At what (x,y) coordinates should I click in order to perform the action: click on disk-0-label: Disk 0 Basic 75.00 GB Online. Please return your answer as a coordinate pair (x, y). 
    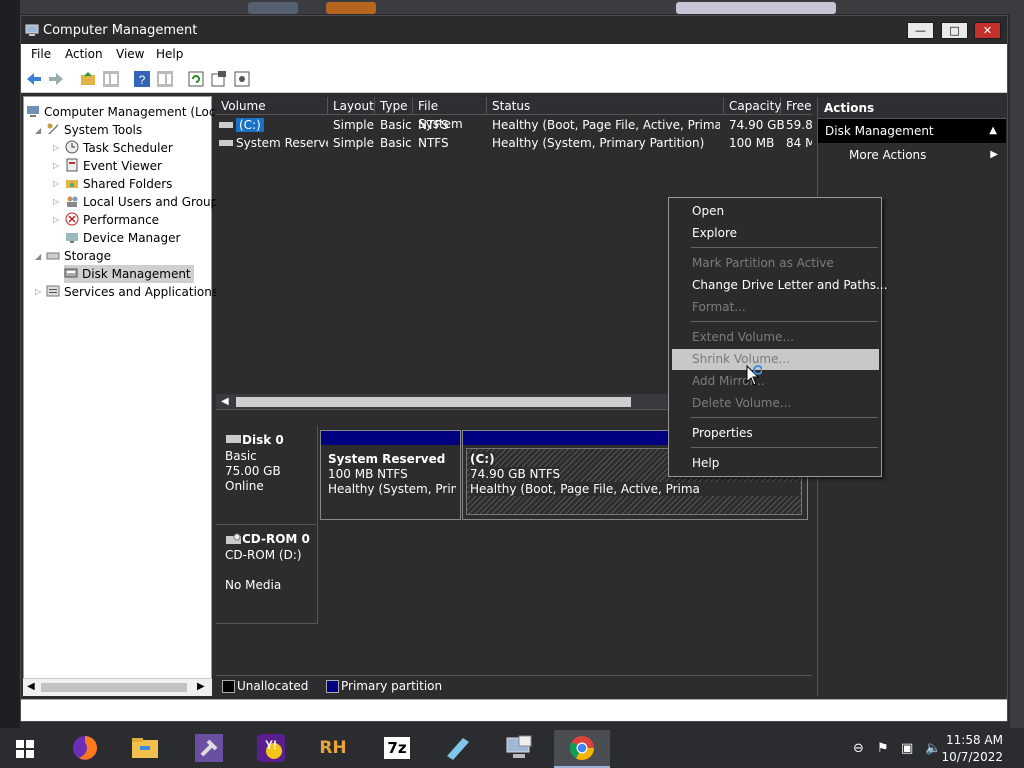
    Looking at the image, I should click on (267, 475).